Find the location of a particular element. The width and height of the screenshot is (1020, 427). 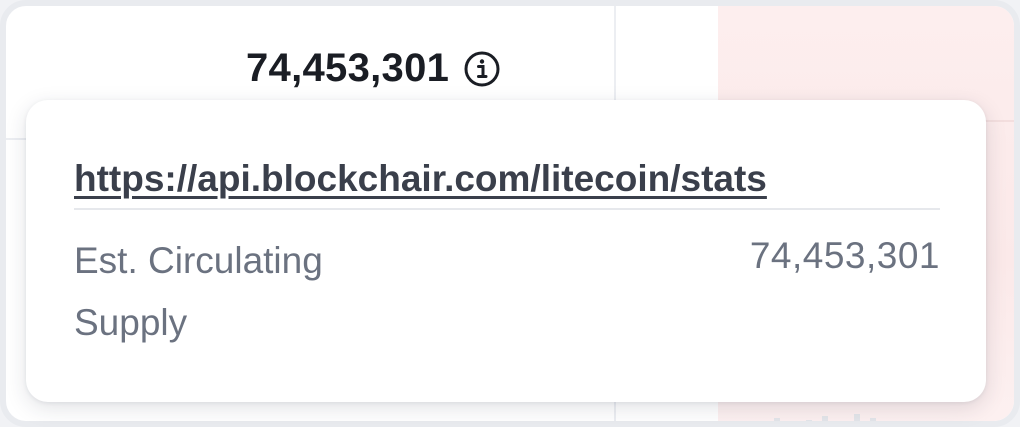

supply-value: 74,453,301 is located at coordinates (348, 68).